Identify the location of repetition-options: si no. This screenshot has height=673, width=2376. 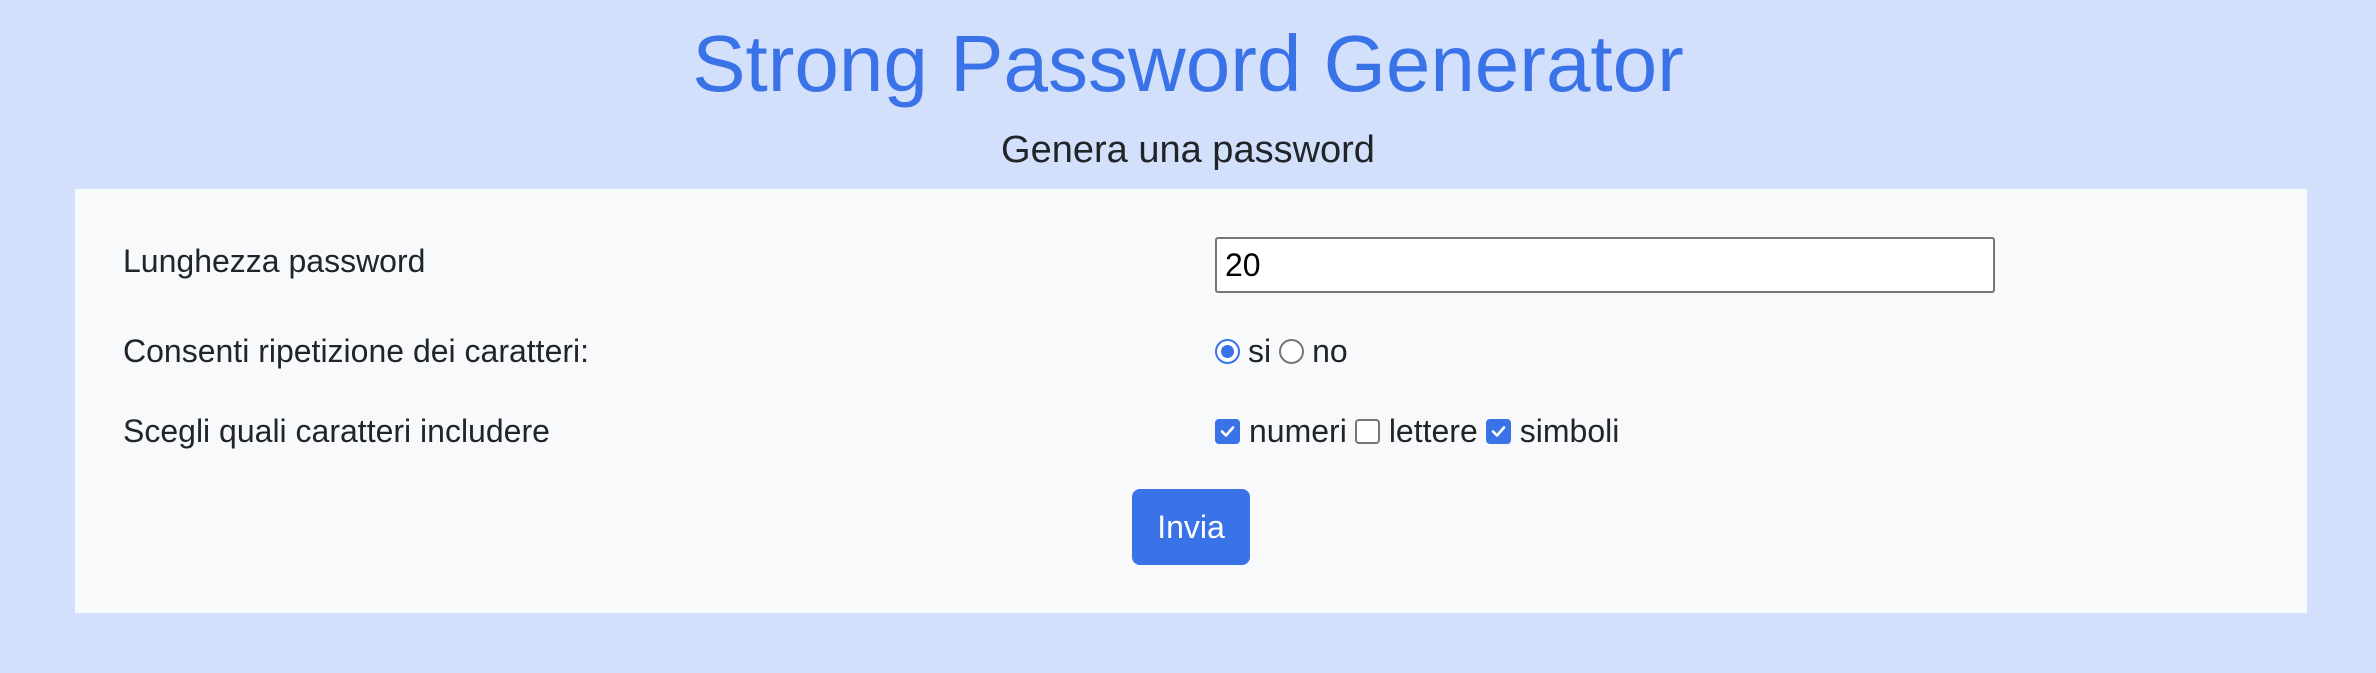
(1285, 351).